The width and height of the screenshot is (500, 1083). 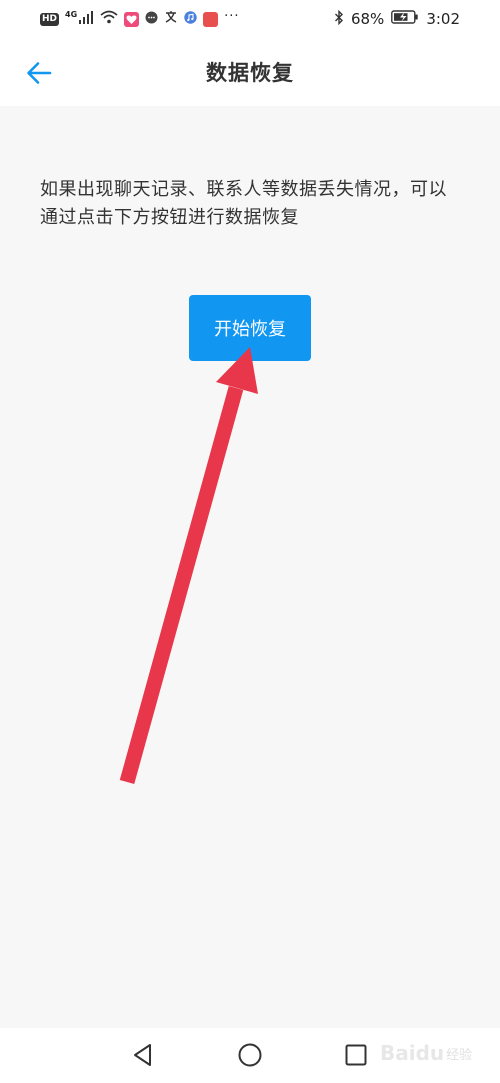 What do you see at coordinates (250, 19) in the screenshot?
I see `status-bar: HD 4G ··· 68% 3:02` at bounding box center [250, 19].